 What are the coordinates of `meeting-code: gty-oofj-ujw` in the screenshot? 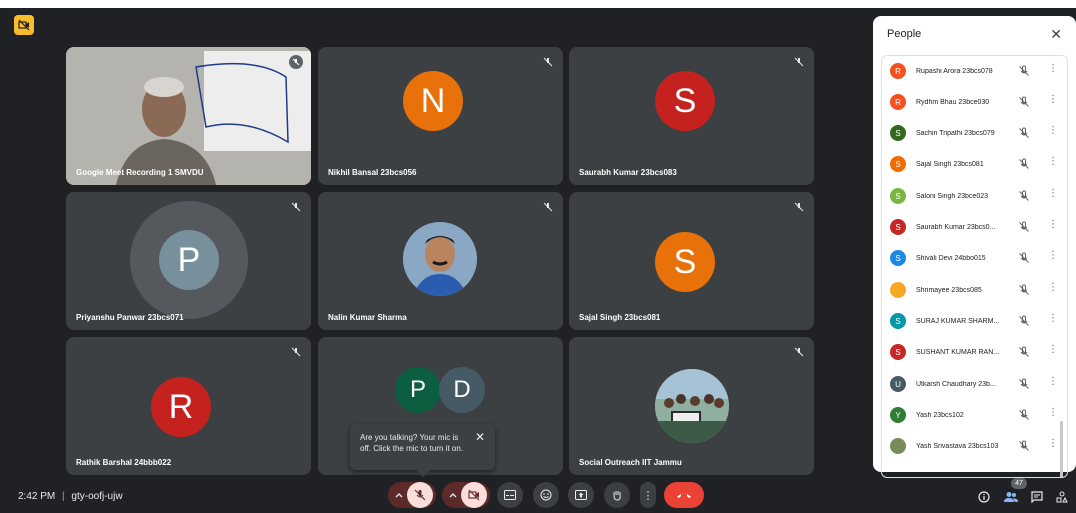 It's located at (97, 496).